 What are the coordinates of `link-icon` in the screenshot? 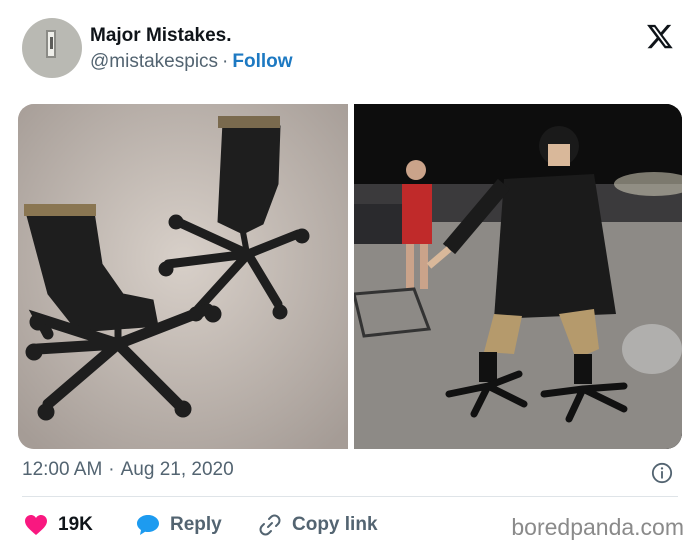 It's located at (270, 525).